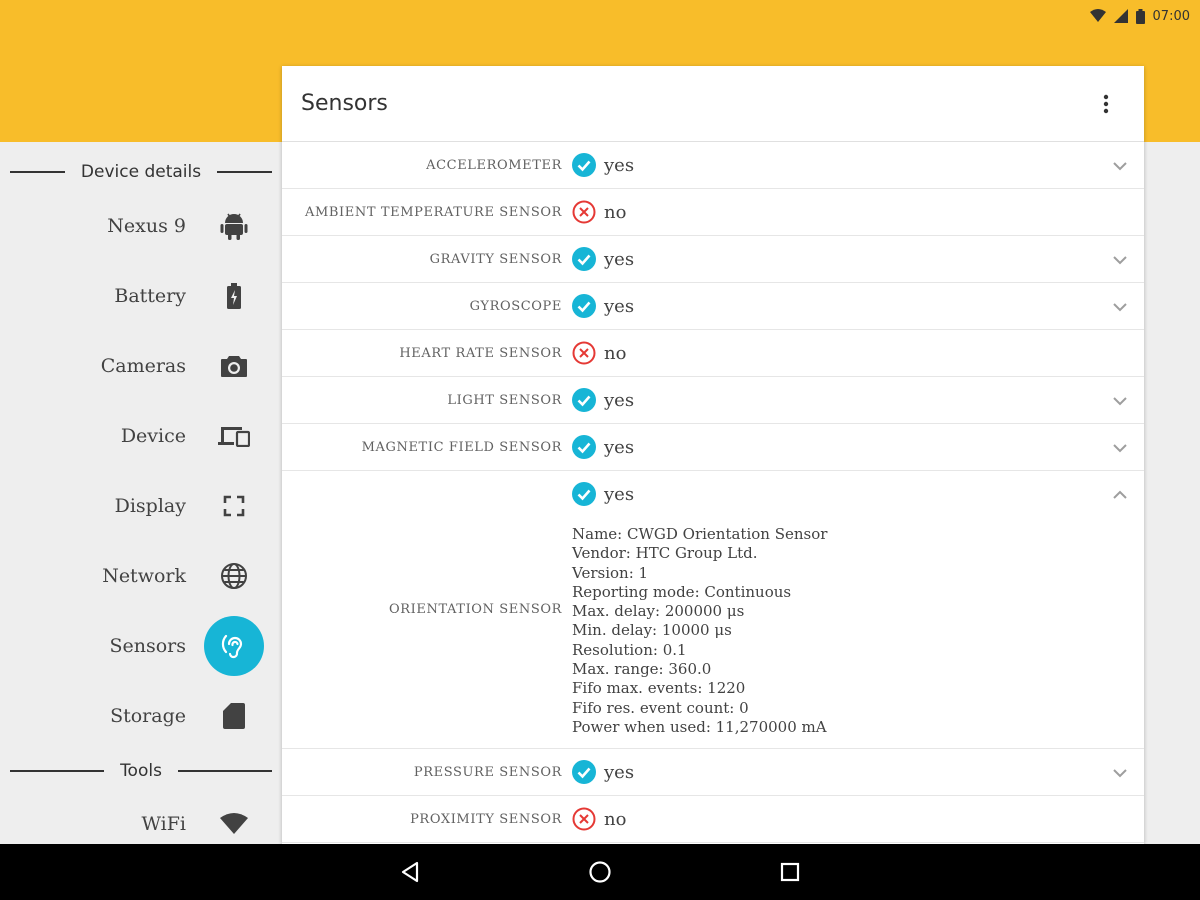 The width and height of the screenshot is (1200, 900). I want to click on home-button, so click(600, 872).